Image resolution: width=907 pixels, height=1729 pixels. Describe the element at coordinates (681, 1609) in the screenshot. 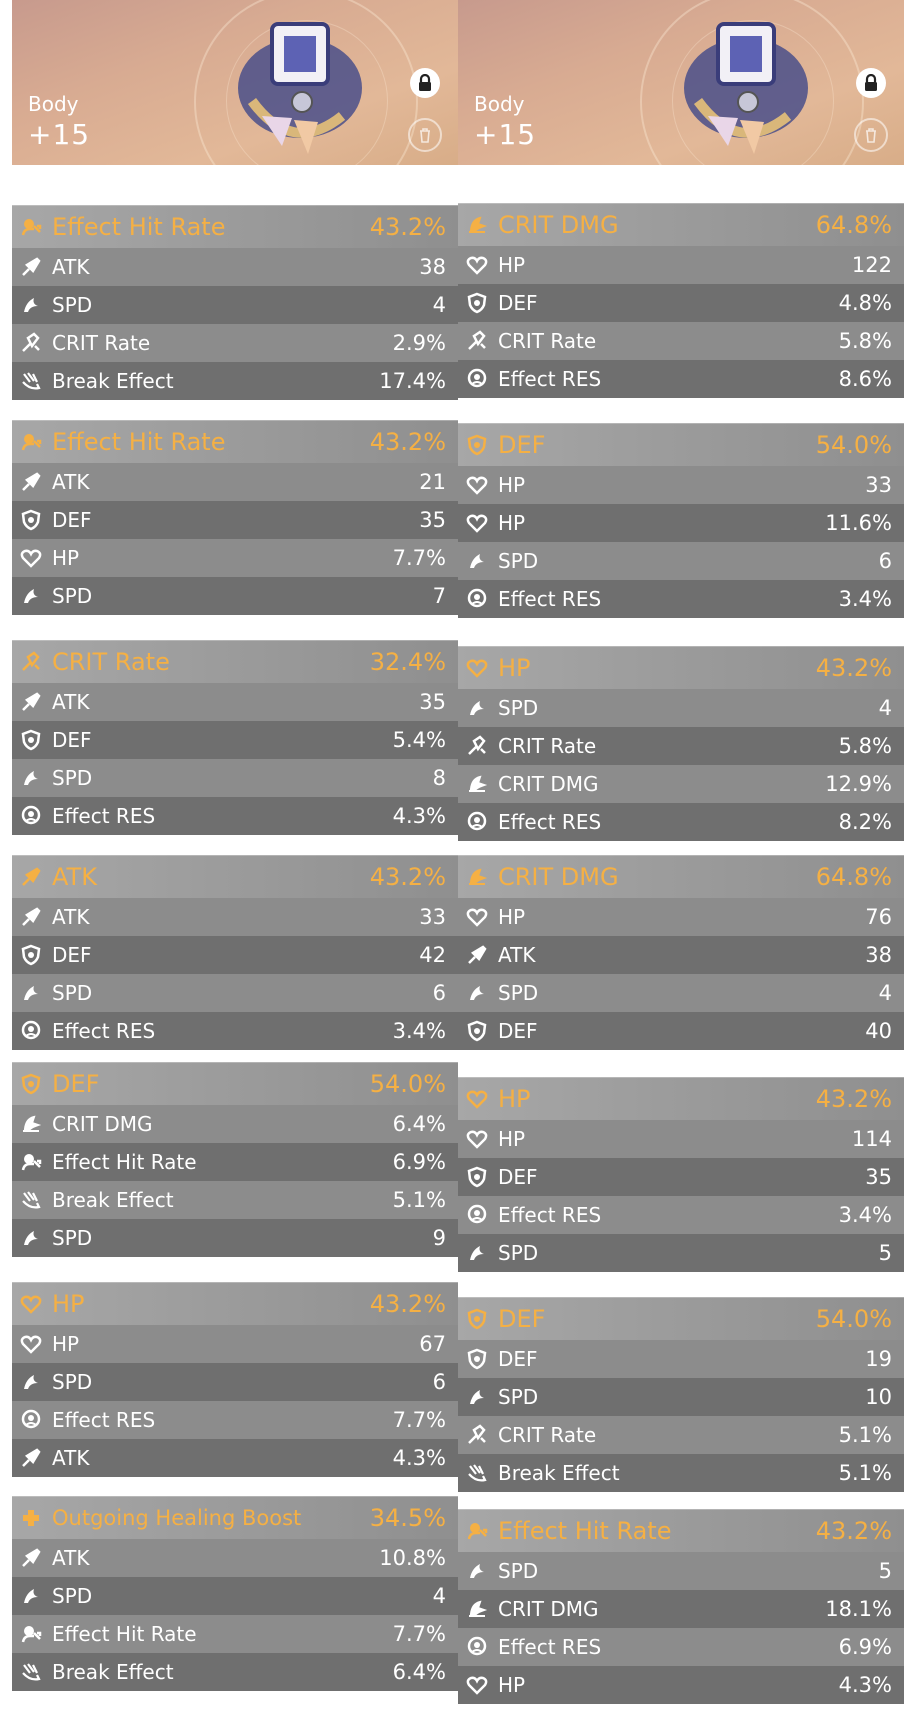

I see `sub-stat-row: CRIT DMG 18.1%` at that location.